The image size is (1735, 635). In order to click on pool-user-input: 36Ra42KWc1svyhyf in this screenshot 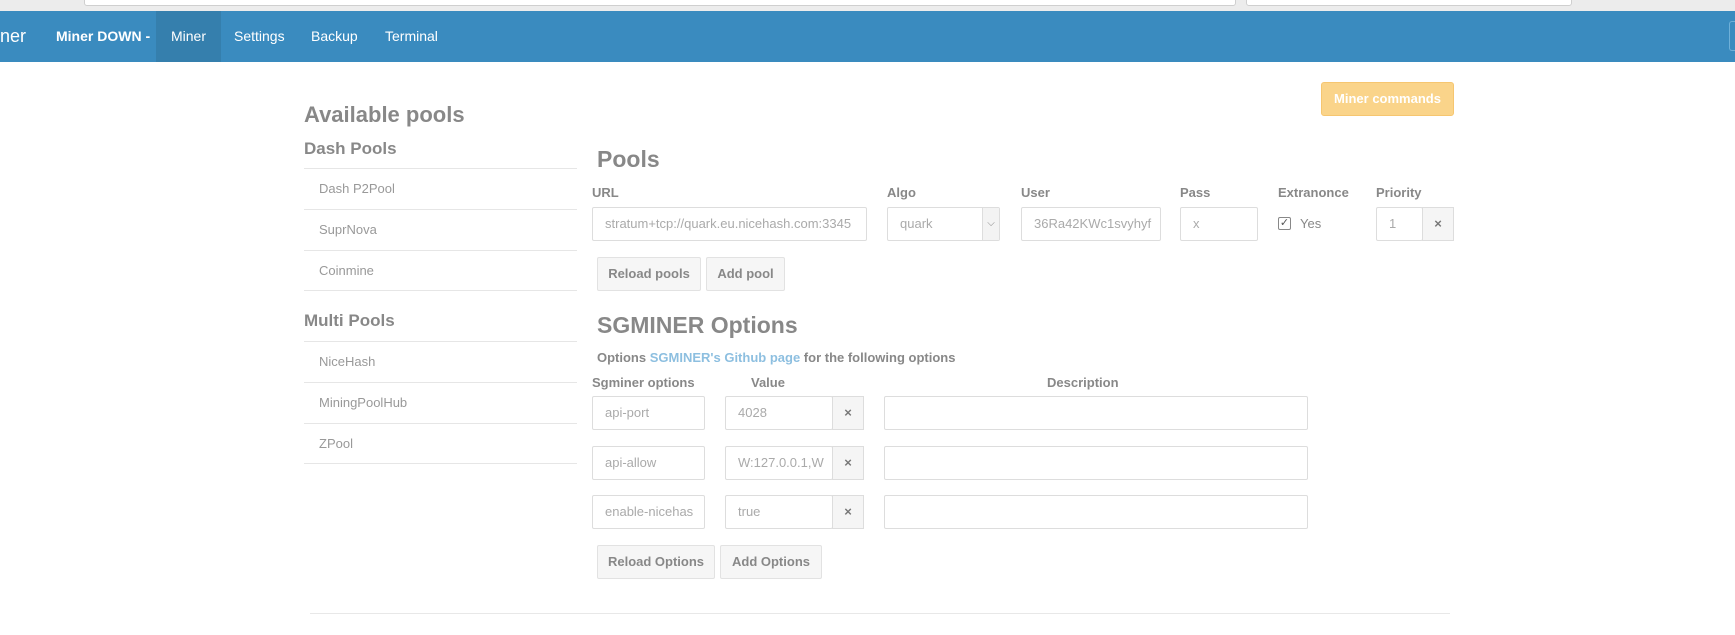, I will do `click(1091, 224)`.